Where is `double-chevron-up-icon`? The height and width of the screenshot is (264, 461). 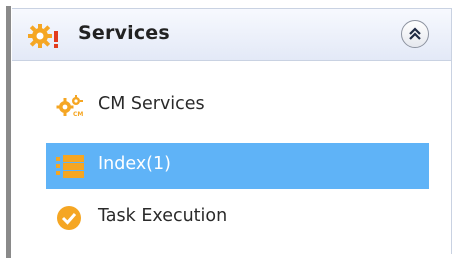
double-chevron-up-icon is located at coordinates (415, 33).